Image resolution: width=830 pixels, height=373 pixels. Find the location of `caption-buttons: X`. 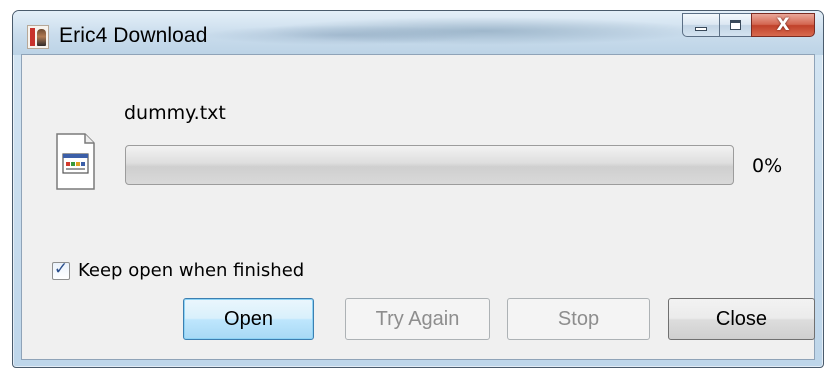

caption-buttons: X is located at coordinates (748, 26).